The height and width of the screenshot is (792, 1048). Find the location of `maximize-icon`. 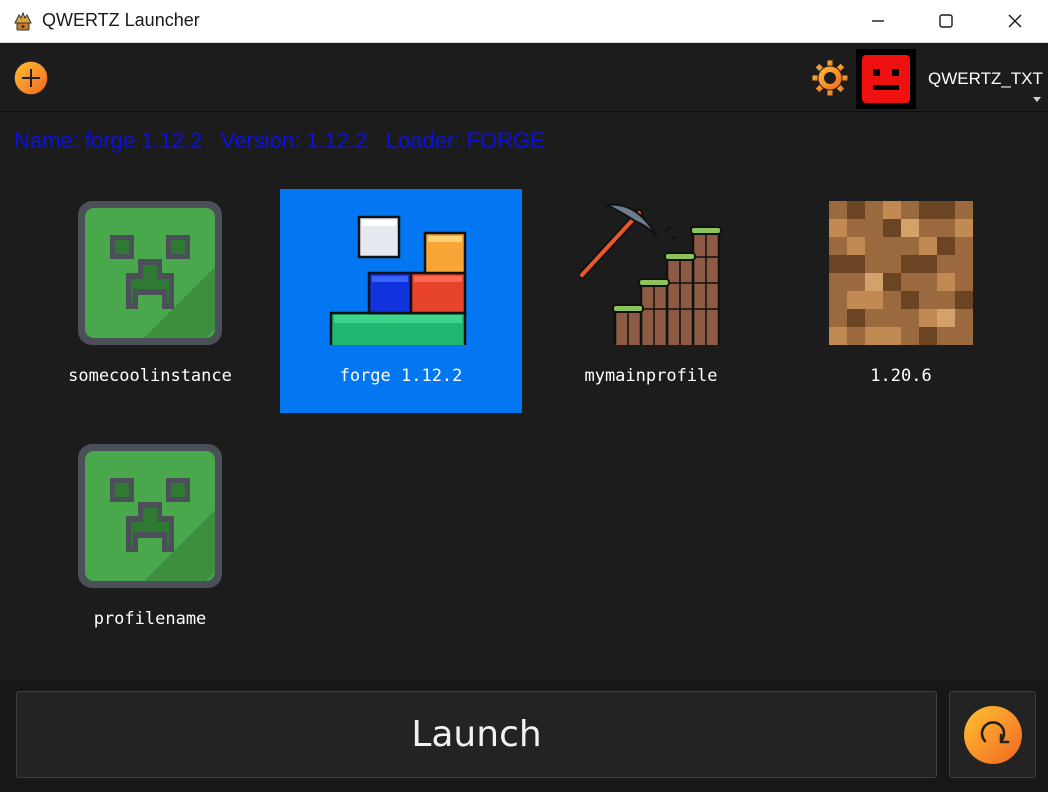

maximize-icon is located at coordinates (946, 21).